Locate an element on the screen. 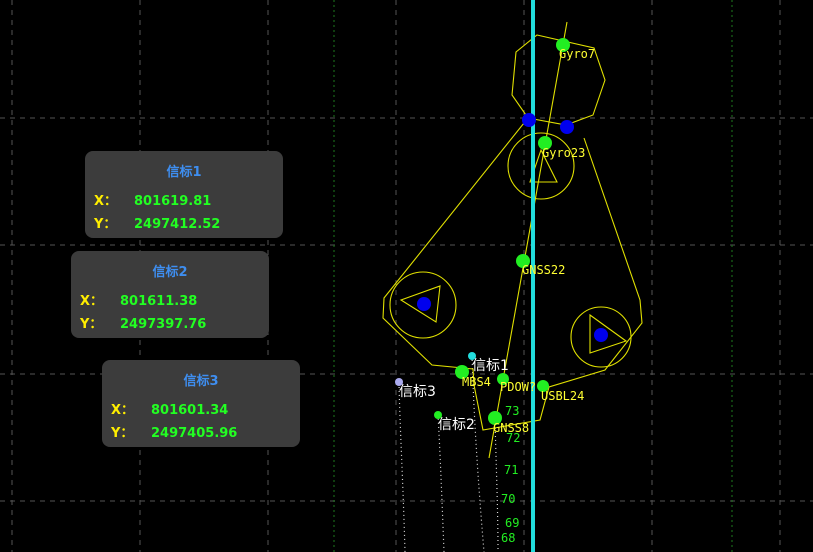 The height and width of the screenshot is (552, 813). track-number: 72 is located at coordinates (513, 438).